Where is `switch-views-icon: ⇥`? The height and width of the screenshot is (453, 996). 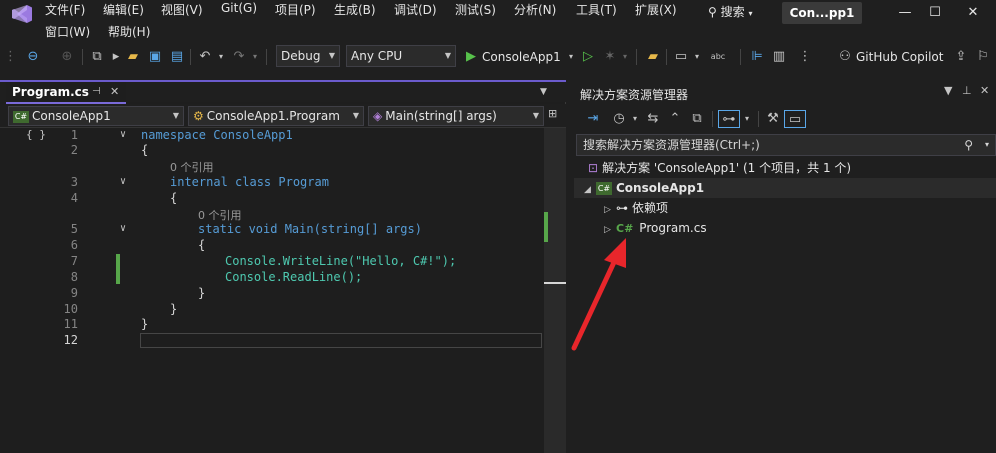
switch-views-icon: ⇥ is located at coordinates (593, 119).